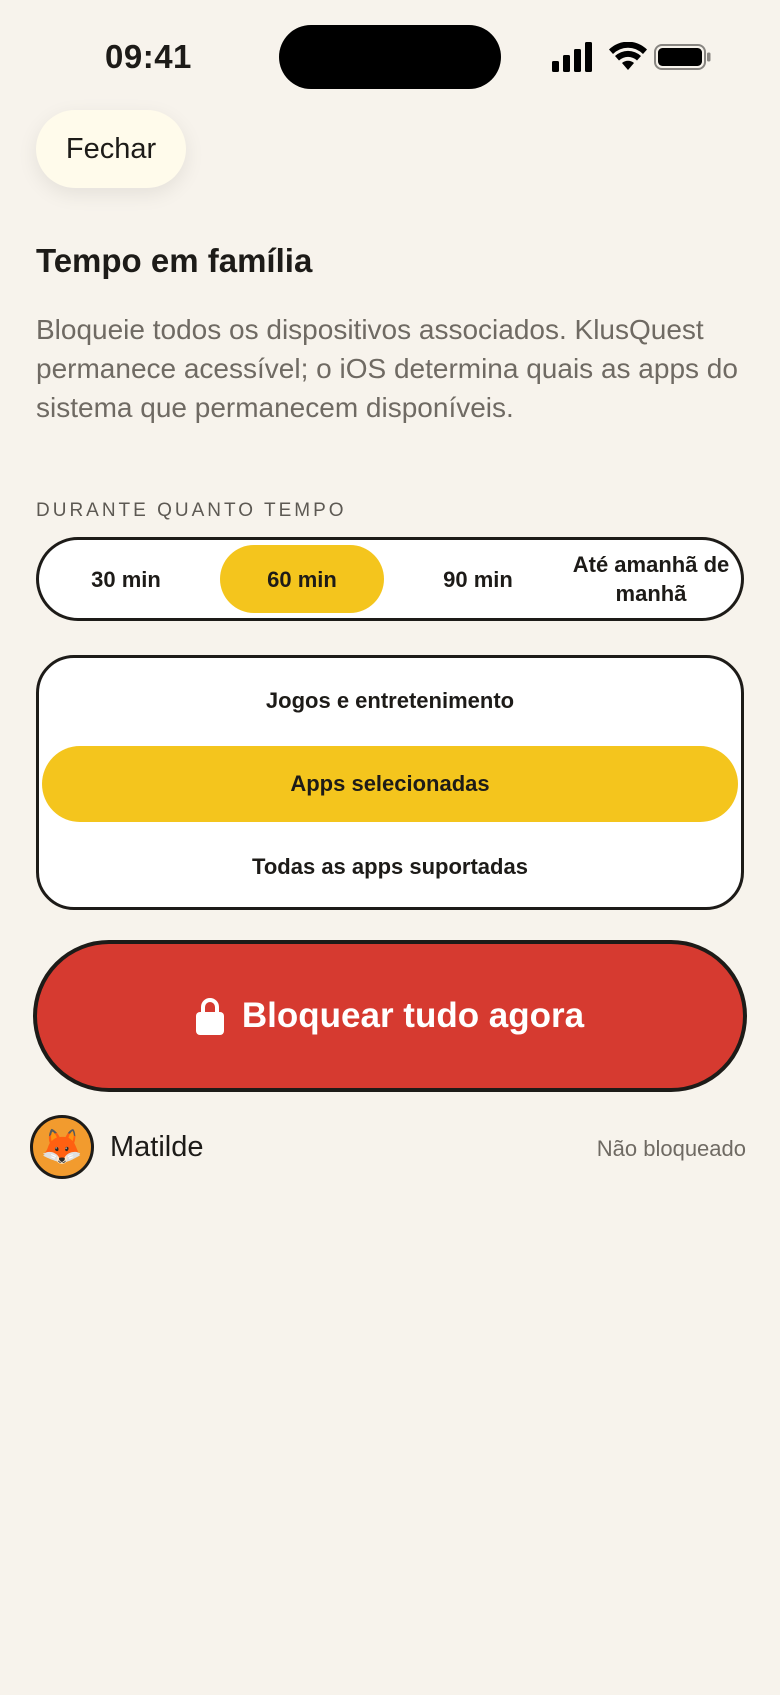  Describe the element at coordinates (390, 867) in the screenshot. I see `scope-option-all-apps: Todas as apps suportadas` at that location.